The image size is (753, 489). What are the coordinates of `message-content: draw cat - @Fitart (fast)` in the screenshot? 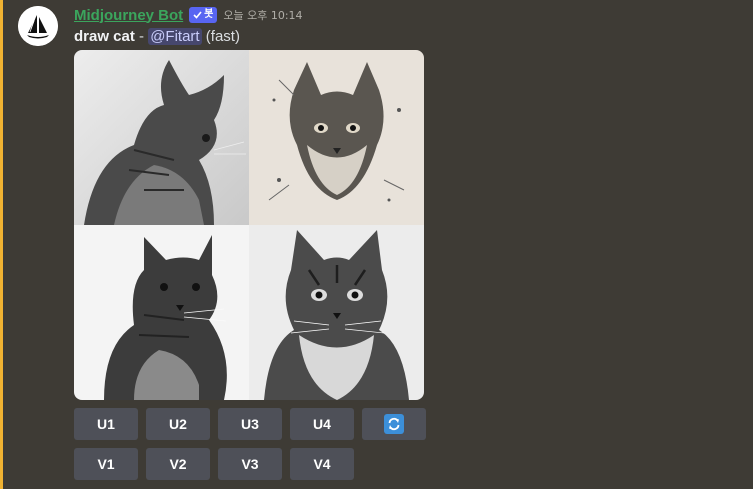 It's located at (157, 37).